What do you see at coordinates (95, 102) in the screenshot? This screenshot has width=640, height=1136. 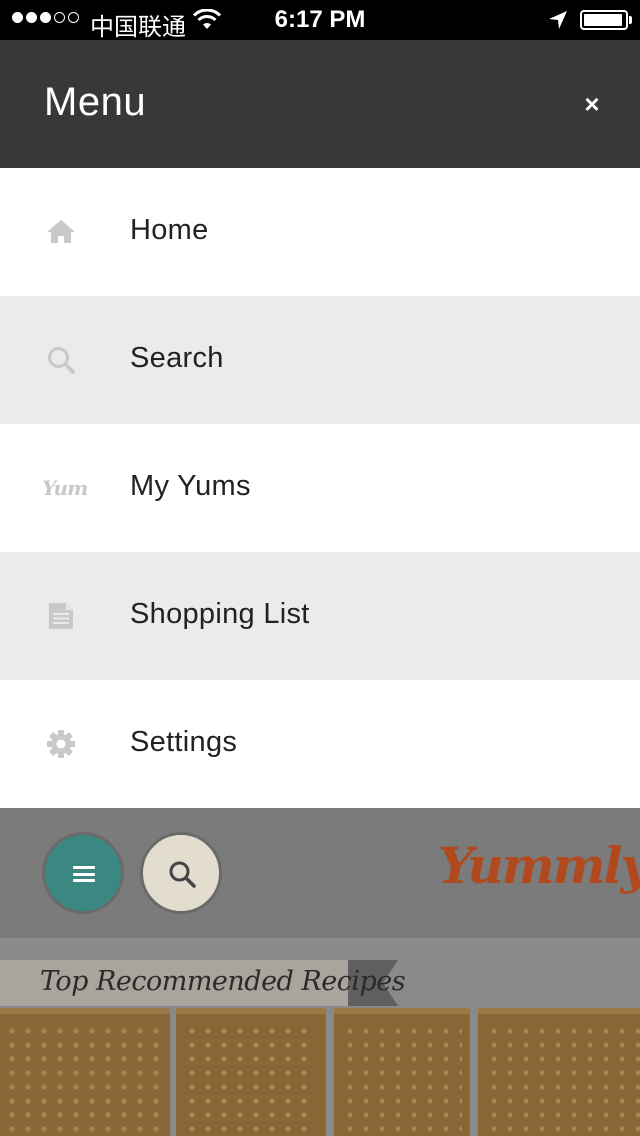 I see `menu-title: Menu` at bounding box center [95, 102].